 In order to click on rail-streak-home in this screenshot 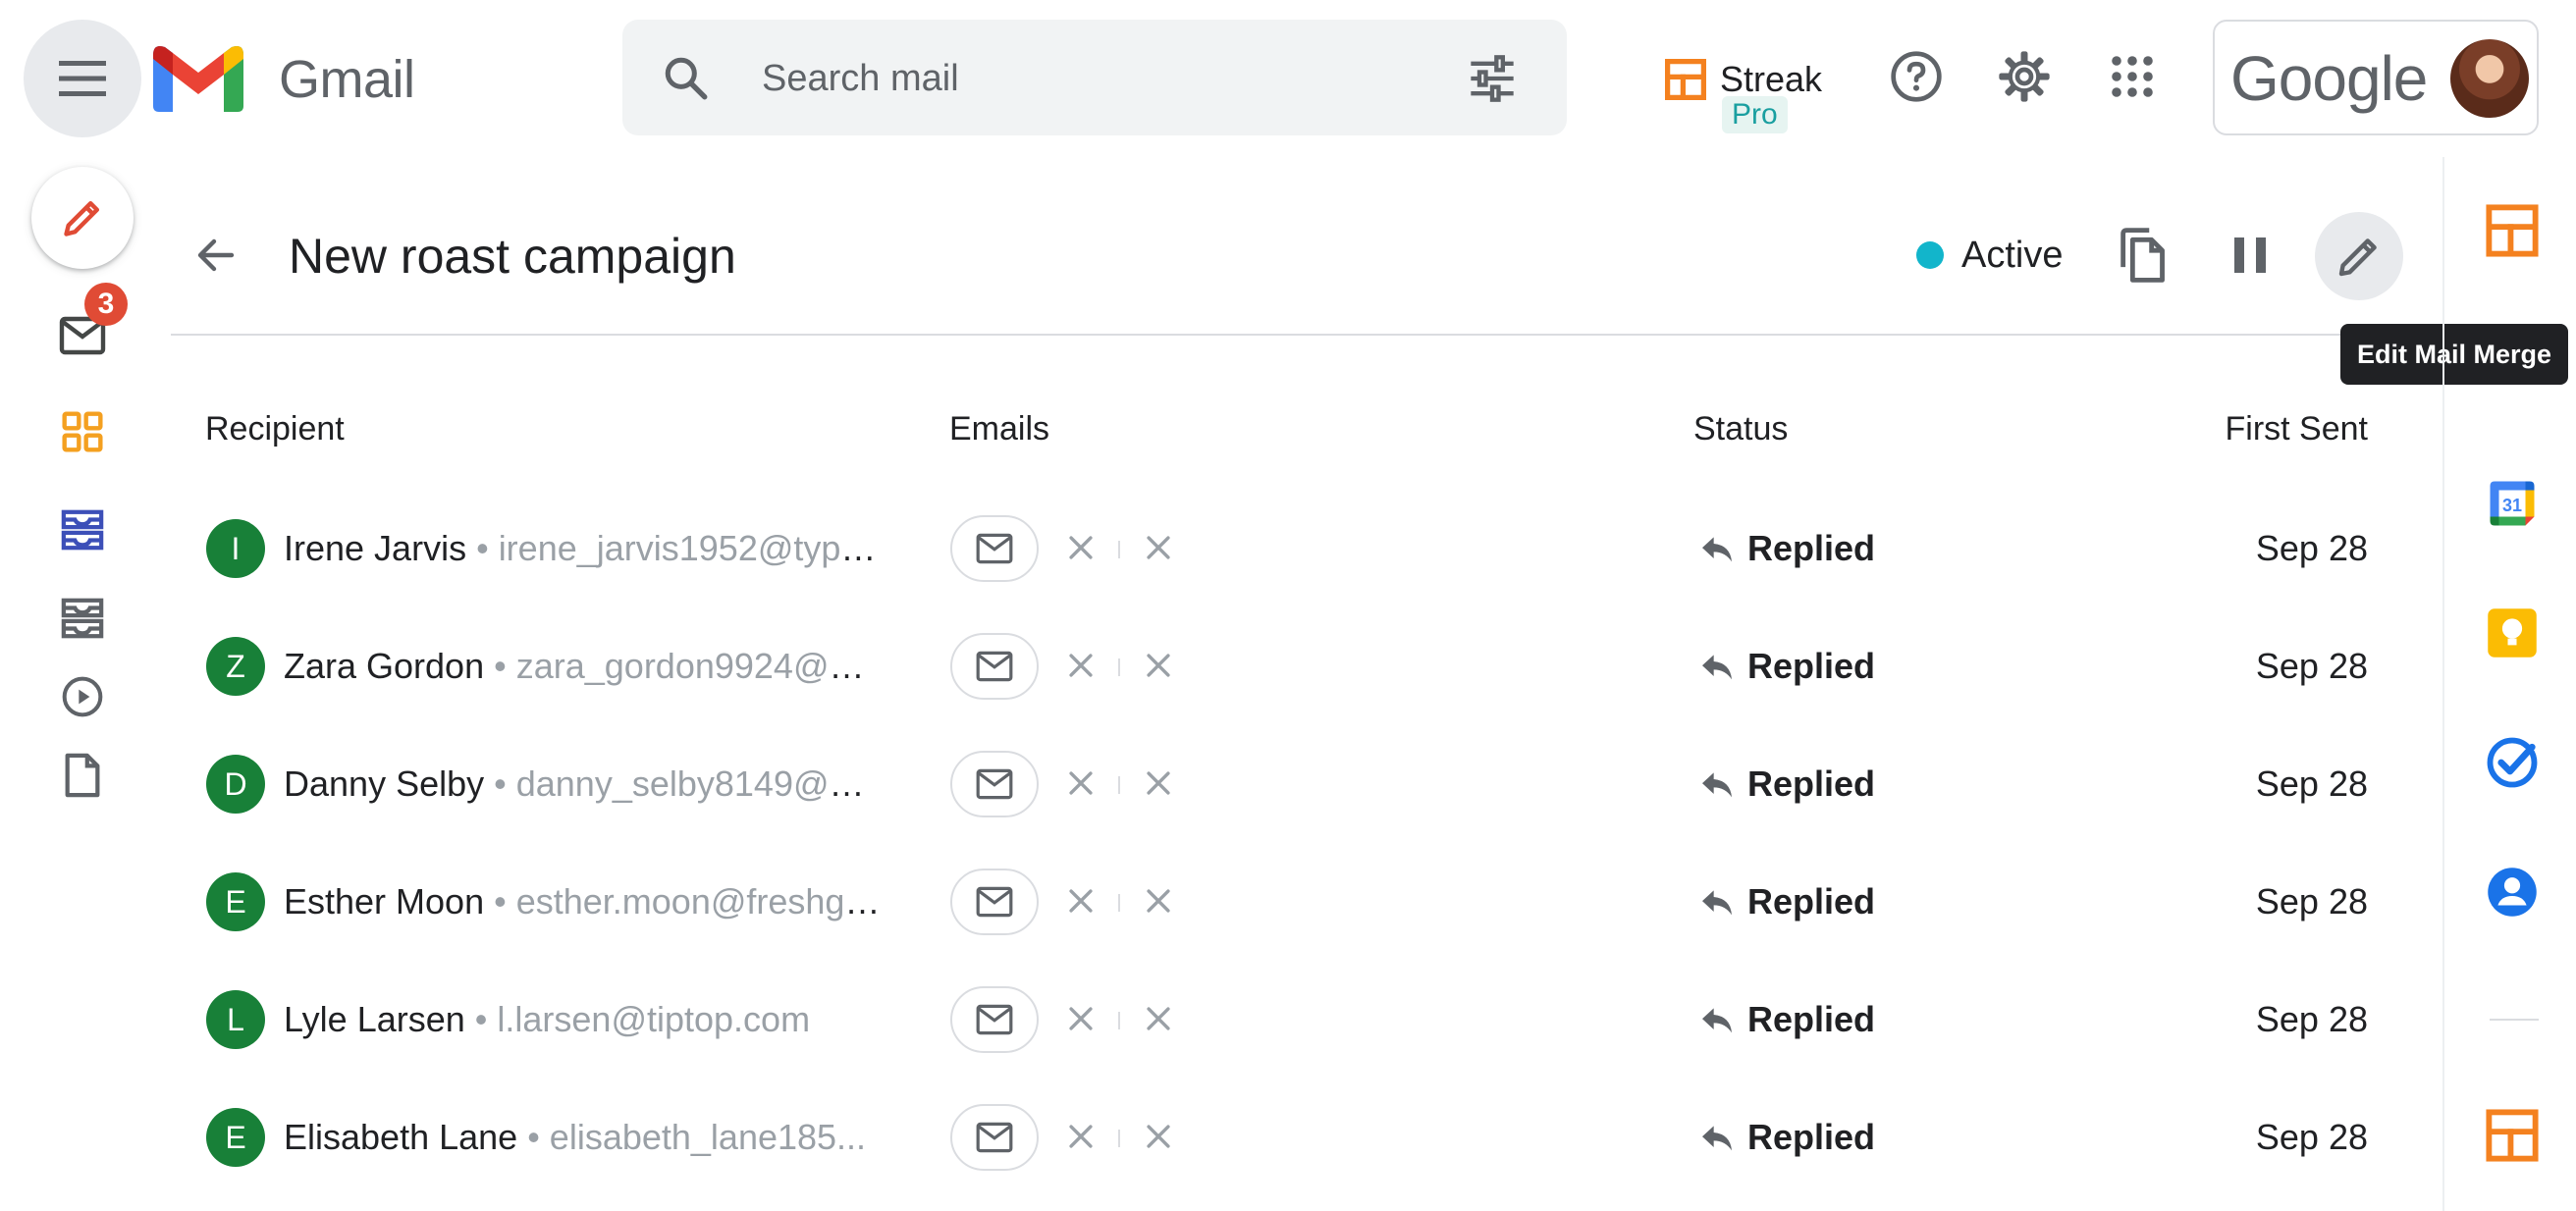, I will do `click(82, 431)`.